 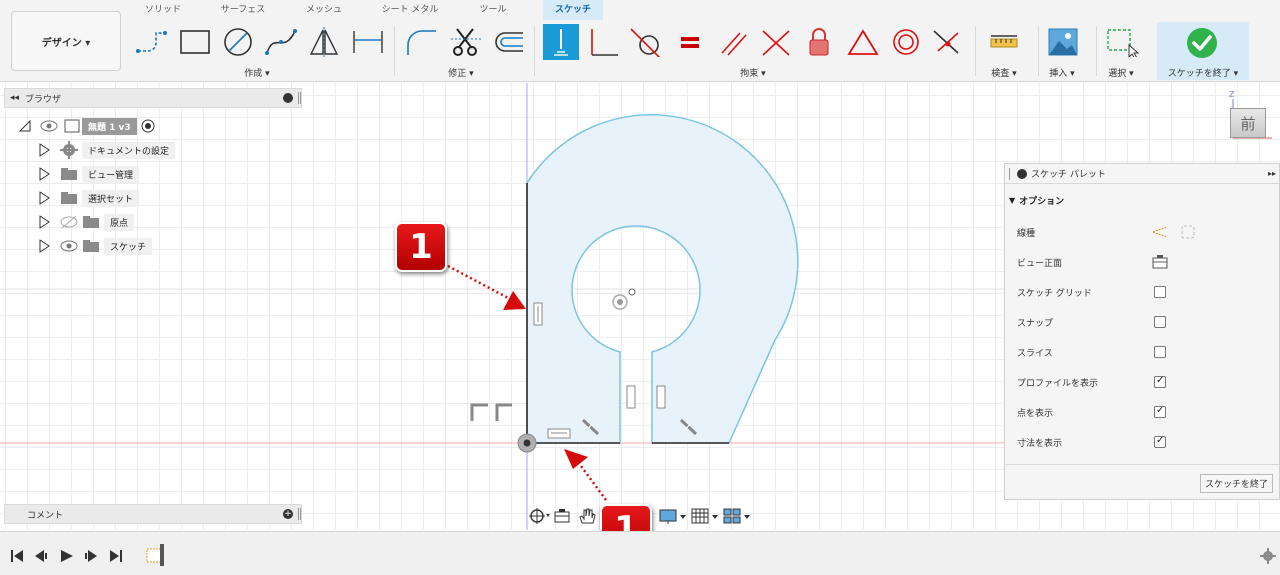 I want to click on constraints-group-label: 拘束 ▾, so click(x=753, y=72).